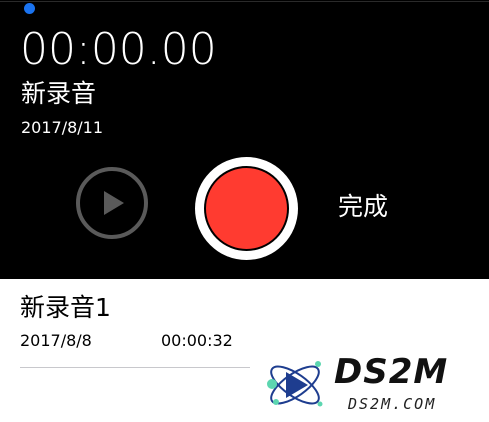  I want to click on done-button: 完成, so click(363, 207).